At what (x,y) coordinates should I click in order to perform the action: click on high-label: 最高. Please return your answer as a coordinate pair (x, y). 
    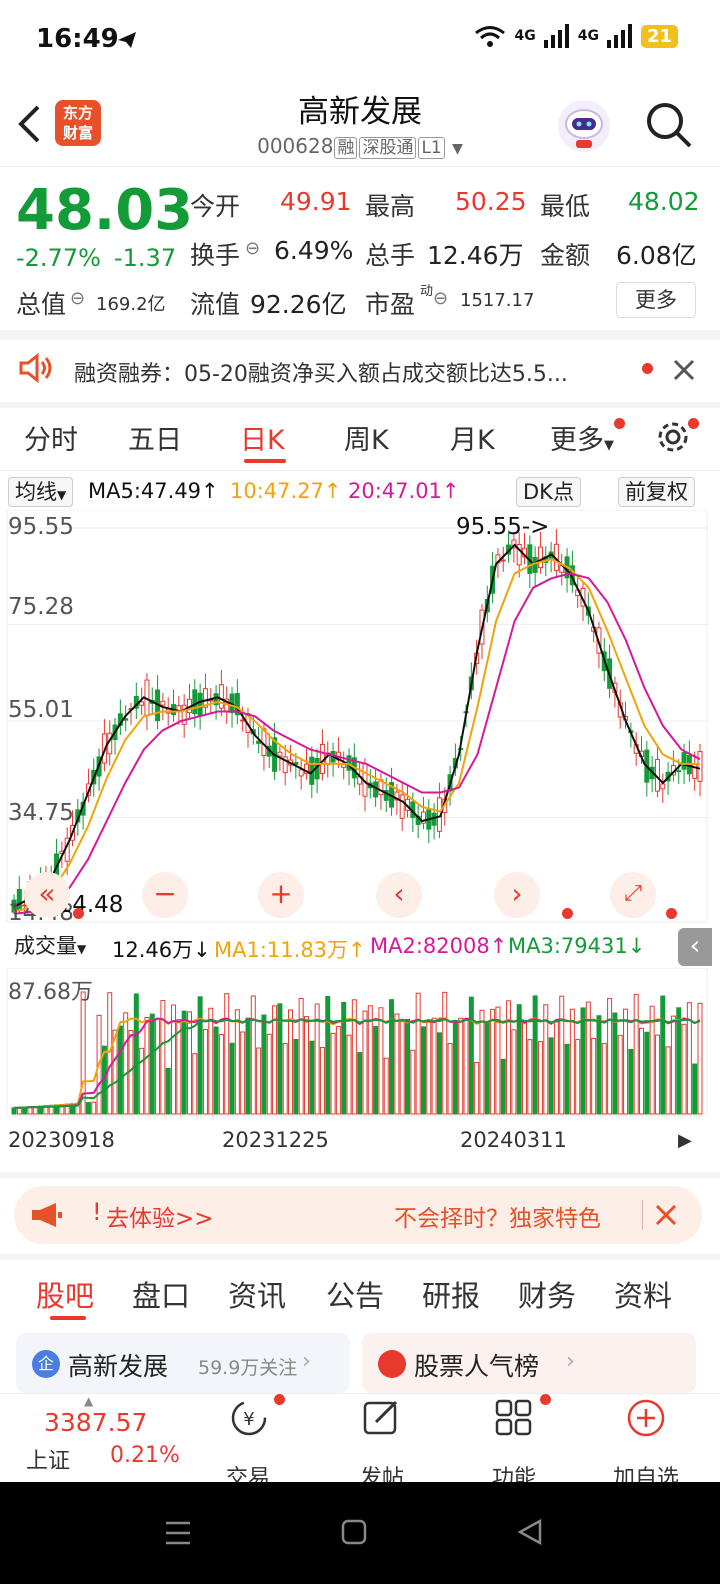
    Looking at the image, I should click on (390, 206).